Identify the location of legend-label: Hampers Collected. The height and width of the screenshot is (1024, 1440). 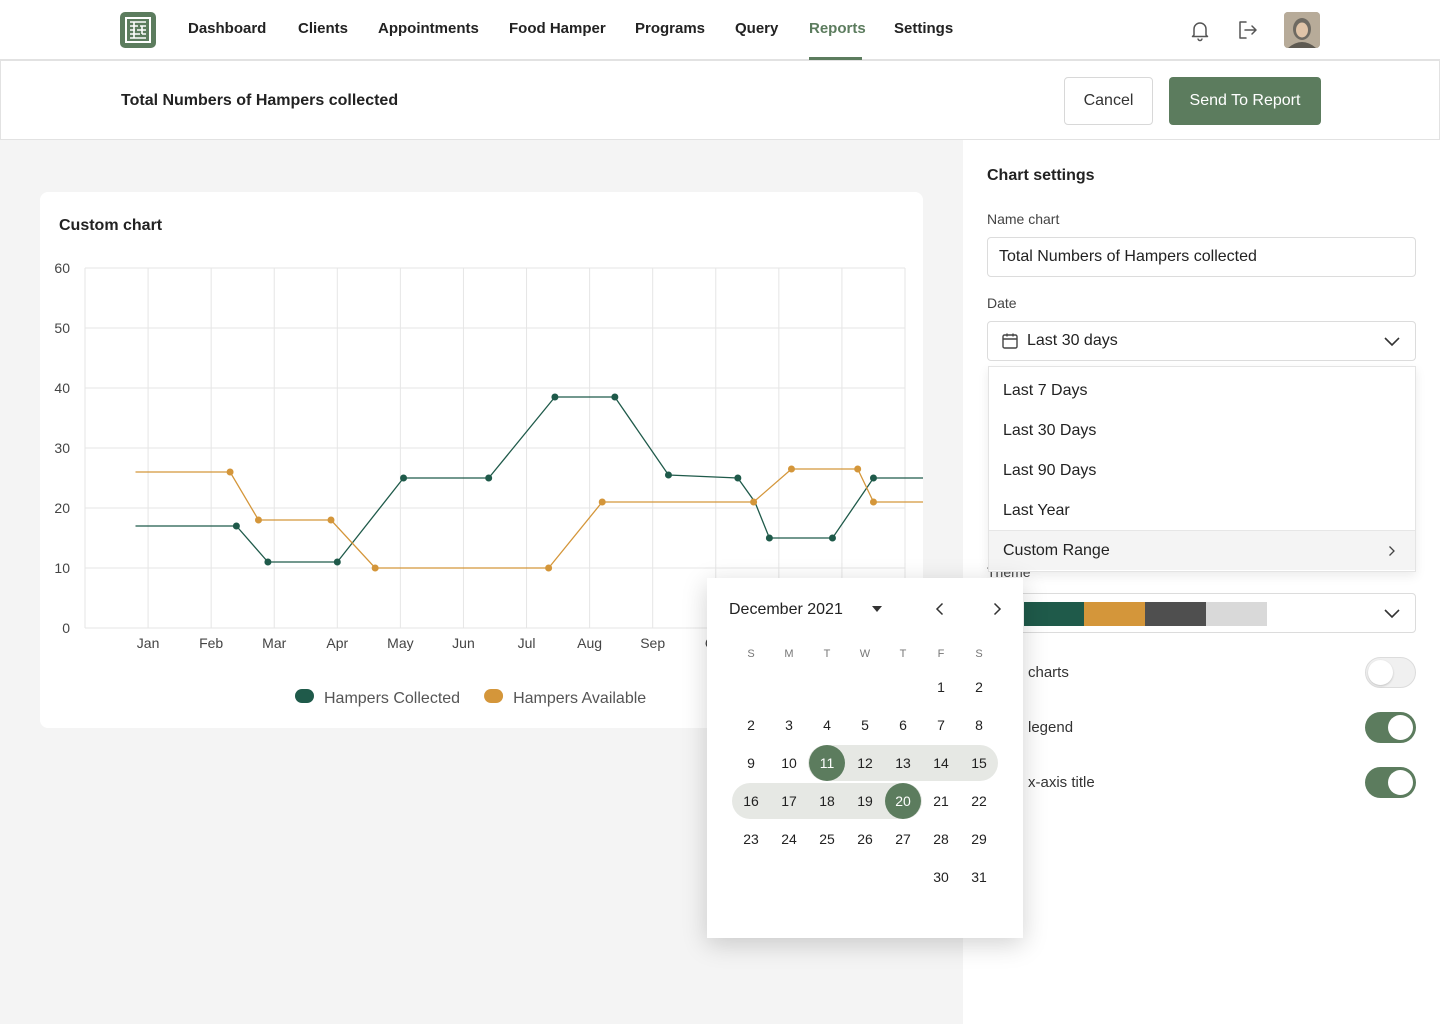
(392, 698).